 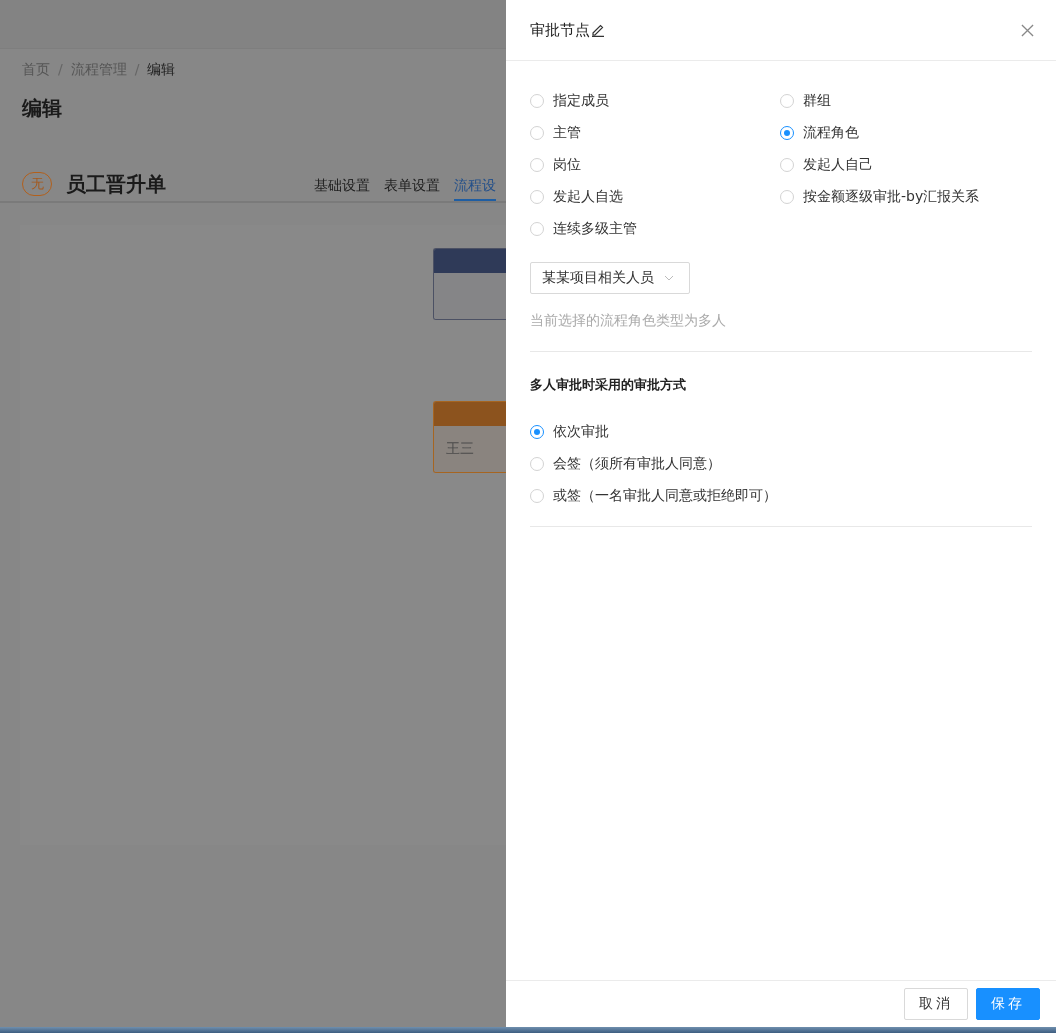 What do you see at coordinates (781, 496) in the screenshot?
I see `radio-option: 或签（一名审批人同意或拒绝即可）` at bounding box center [781, 496].